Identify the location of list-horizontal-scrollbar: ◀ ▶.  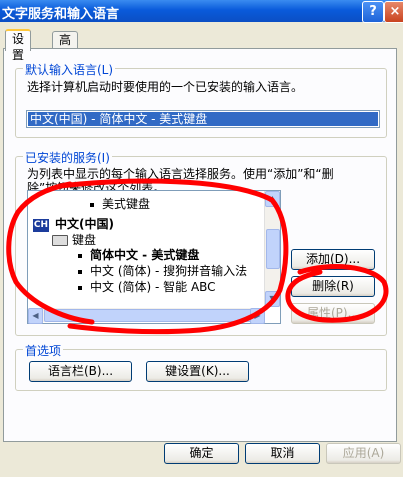
(146, 316).